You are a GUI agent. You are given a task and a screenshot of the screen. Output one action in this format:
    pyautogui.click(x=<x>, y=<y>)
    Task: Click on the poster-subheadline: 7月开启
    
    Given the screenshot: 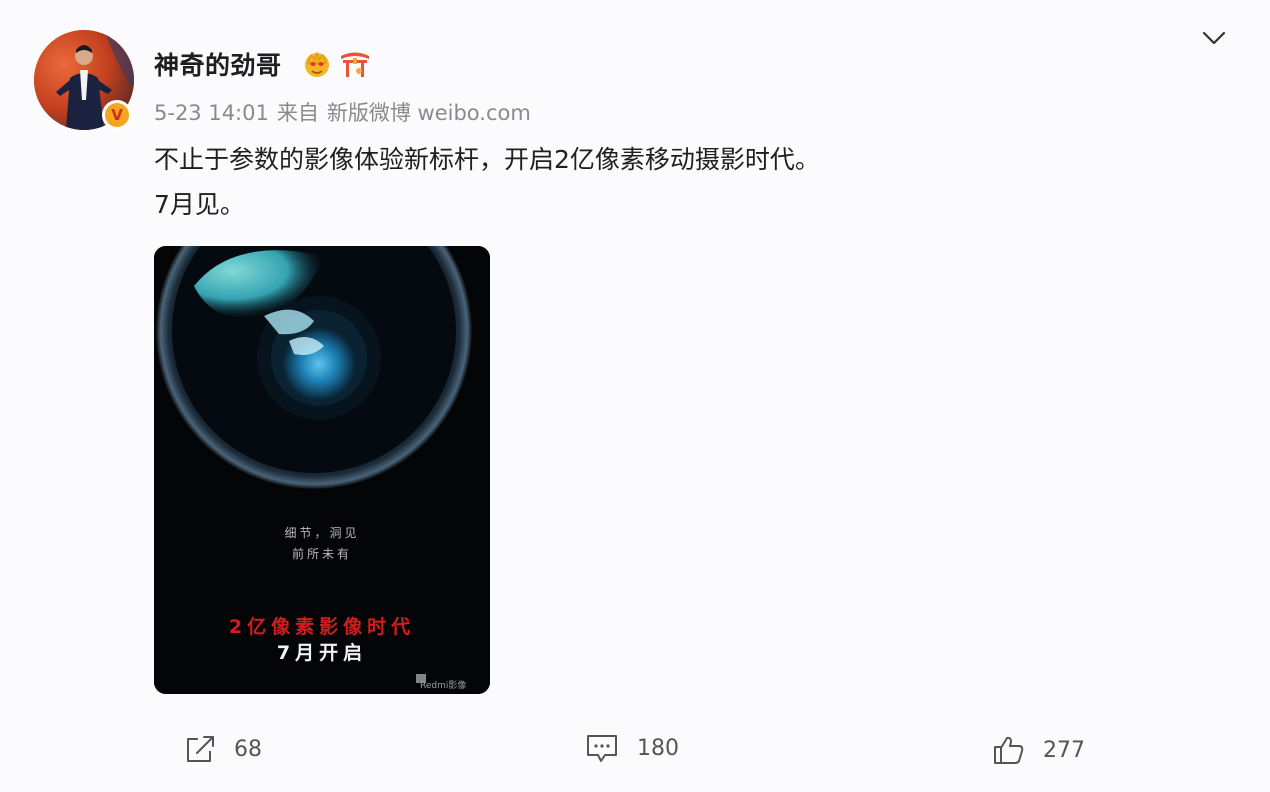 What is the action you would take?
    pyautogui.click(x=322, y=653)
    